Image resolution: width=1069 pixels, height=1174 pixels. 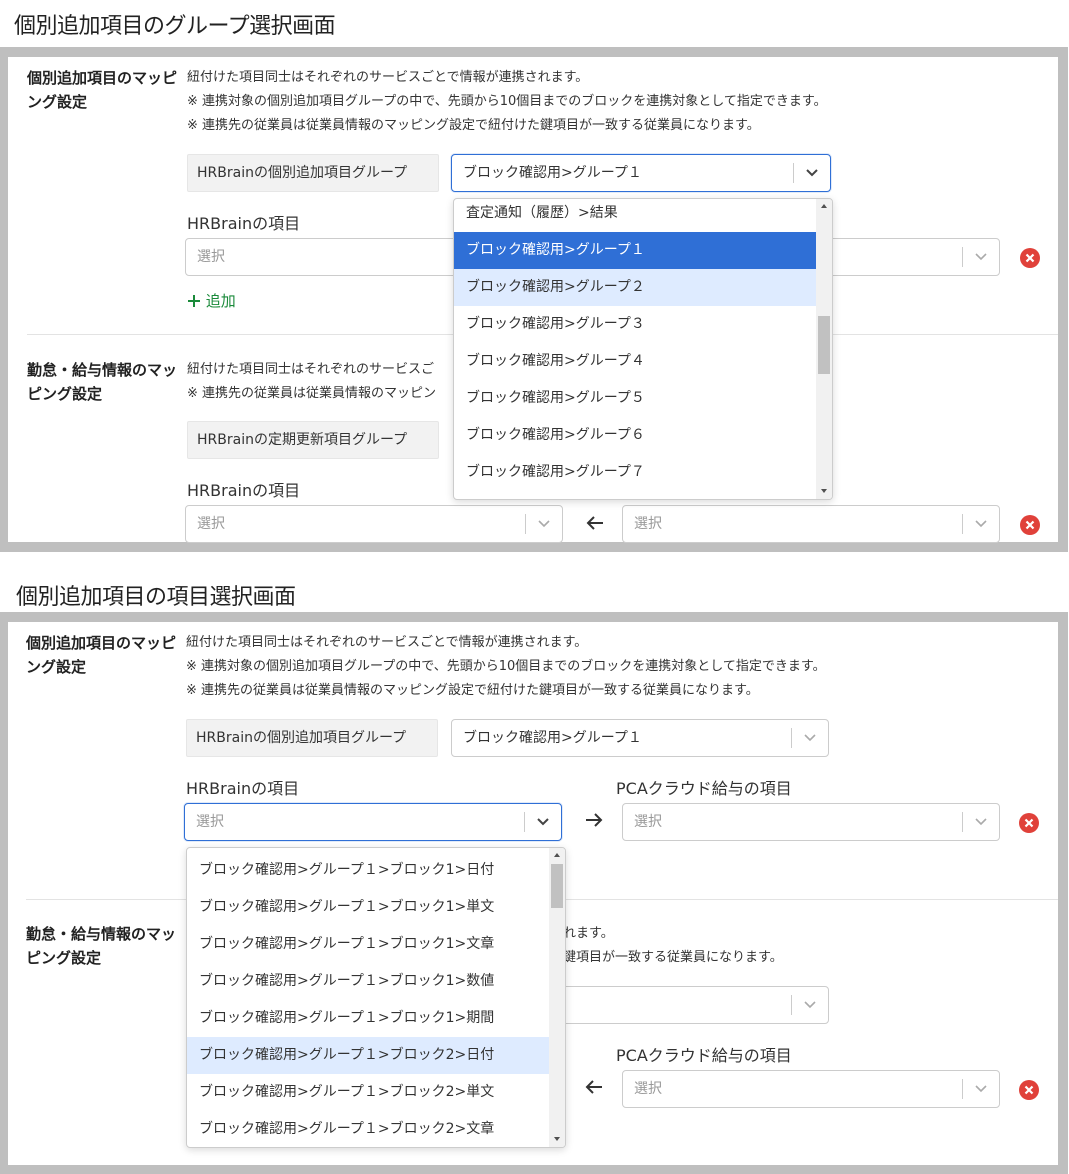 What do you see at coordinates (673, 957) in the screenshot?
I see `section-note-fragment: 鍵項目が一致する従業員になります。` at bounding box center [673, 957].